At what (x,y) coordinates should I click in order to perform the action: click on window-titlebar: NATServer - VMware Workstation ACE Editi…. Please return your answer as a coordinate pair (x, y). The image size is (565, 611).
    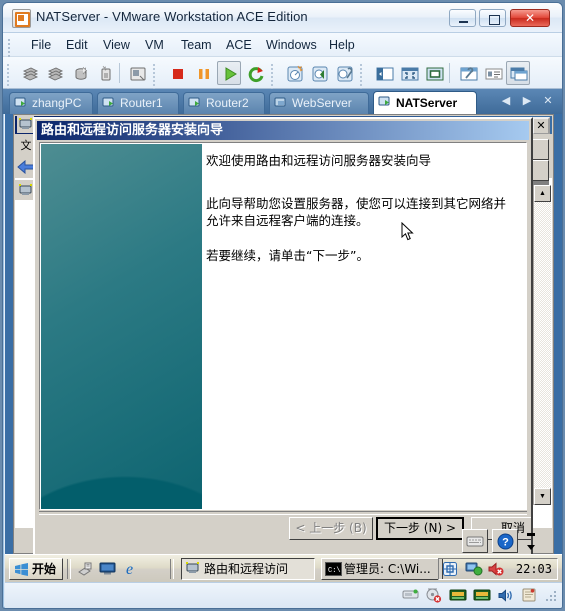
    Looking at the image, I should click on (282, 18).